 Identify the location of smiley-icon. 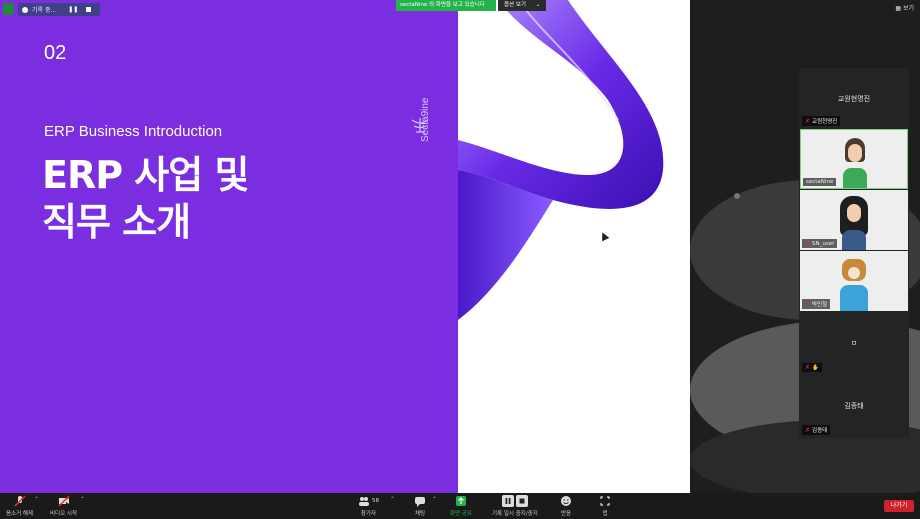
(566, 501).